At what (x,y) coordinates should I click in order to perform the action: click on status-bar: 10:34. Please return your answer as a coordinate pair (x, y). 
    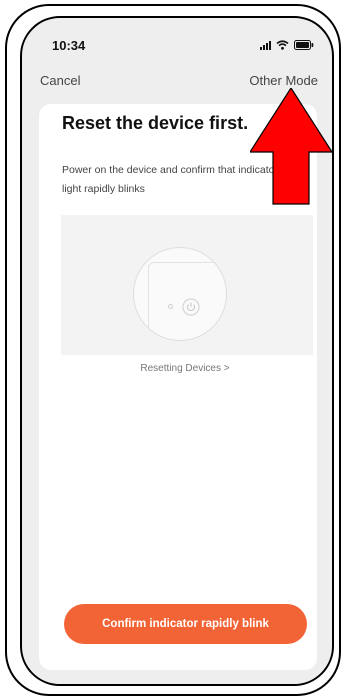
    Looking at the image, I should click on (177, 38).